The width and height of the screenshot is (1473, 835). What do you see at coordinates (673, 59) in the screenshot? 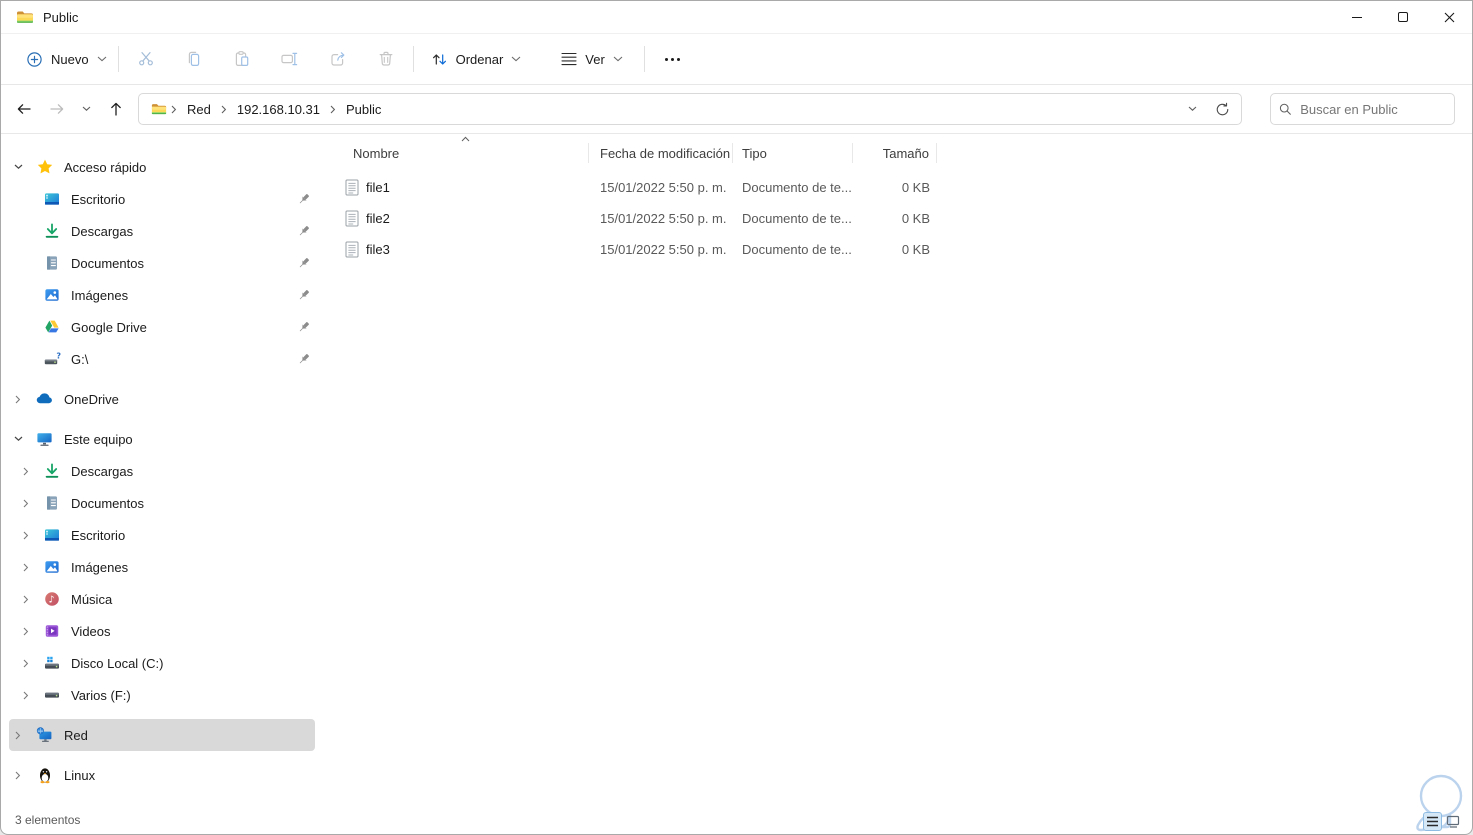
I see `more-options-button` at bounding box center [673, 59].